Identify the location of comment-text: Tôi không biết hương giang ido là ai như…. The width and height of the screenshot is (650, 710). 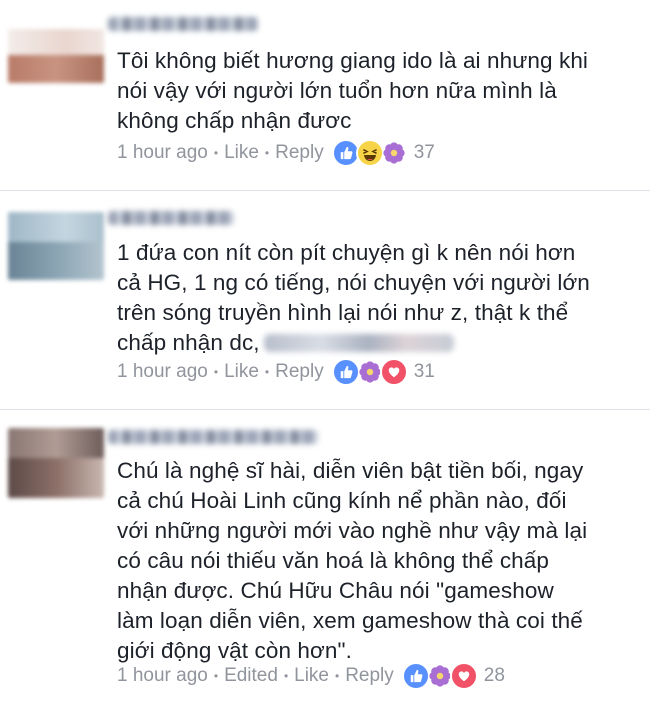
(353, 90).